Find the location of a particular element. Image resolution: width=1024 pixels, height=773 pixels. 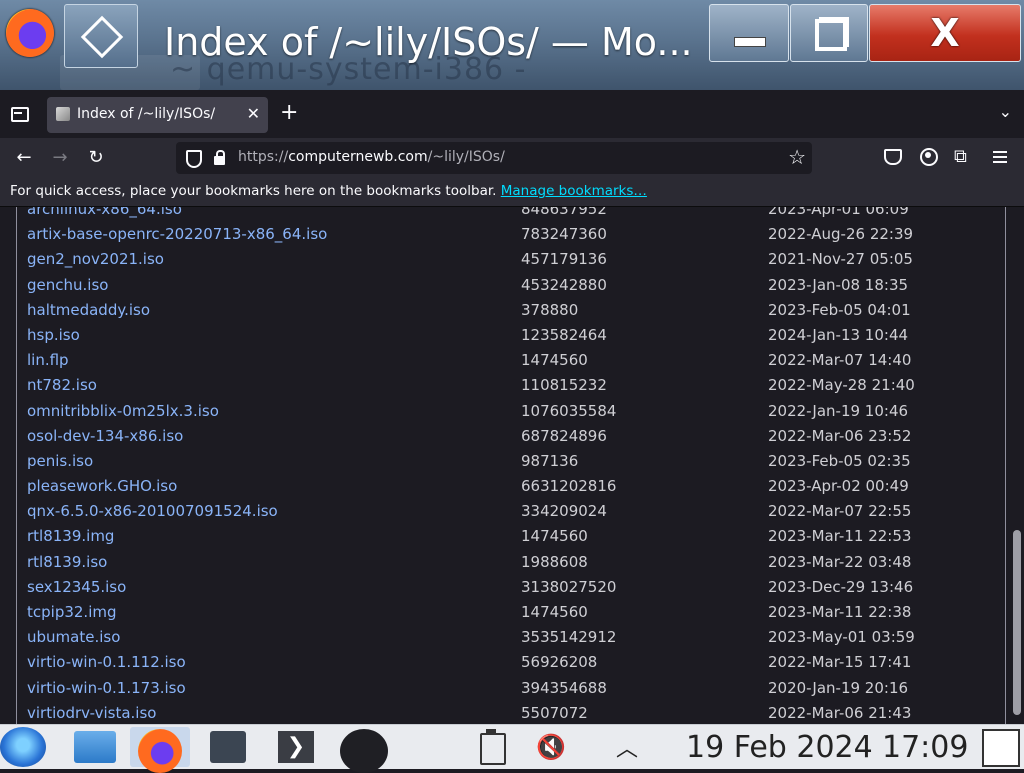

clock-time: 17:09 is located at coordinates (925, 747).